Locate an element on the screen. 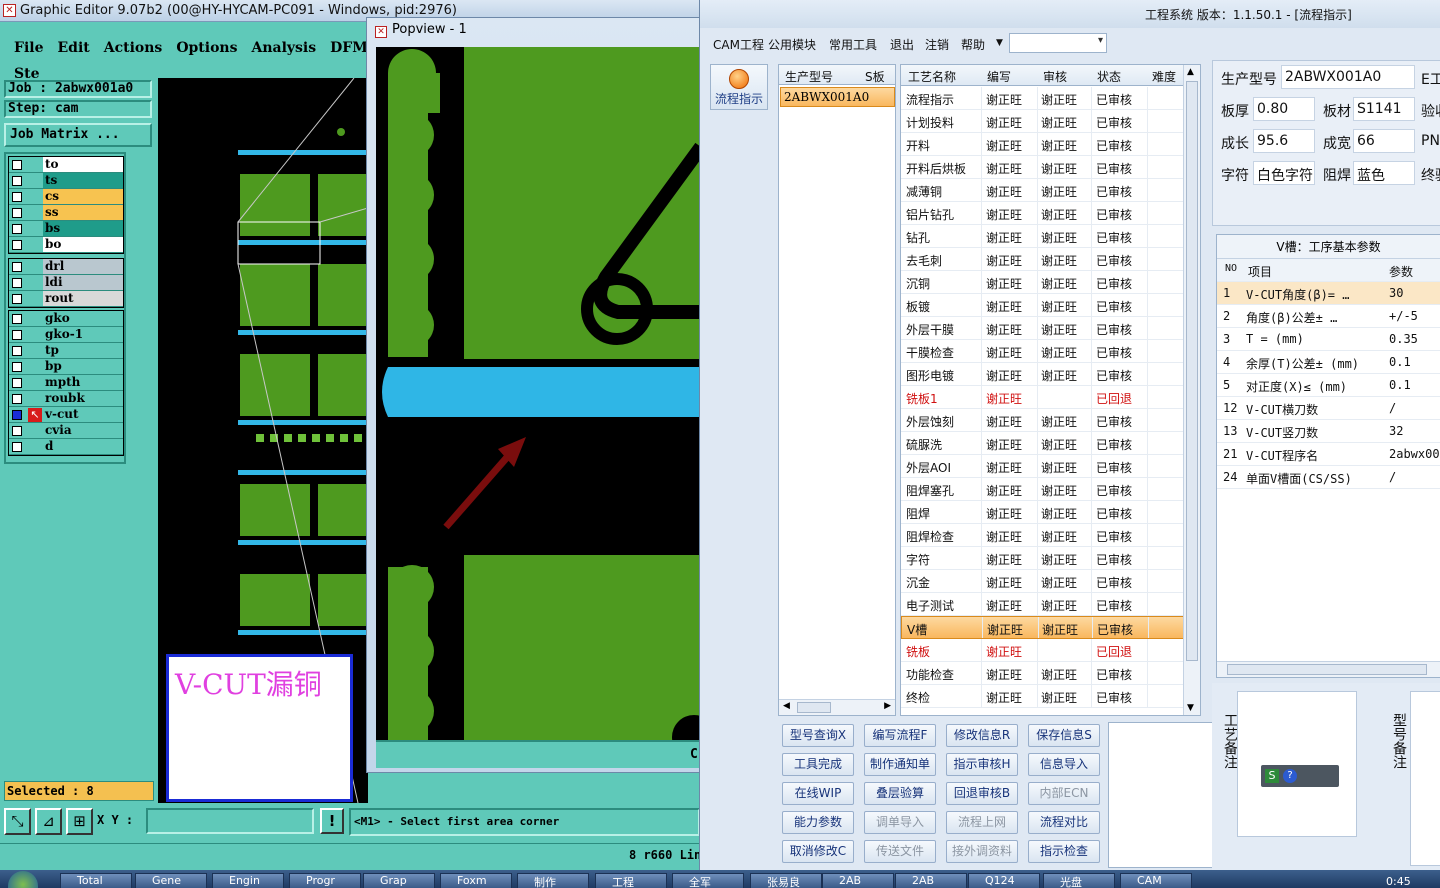 Image resolution: width=1440 pixels, height=888 pixels. menu-logout: 注销 is located at coordinates (937, 44).